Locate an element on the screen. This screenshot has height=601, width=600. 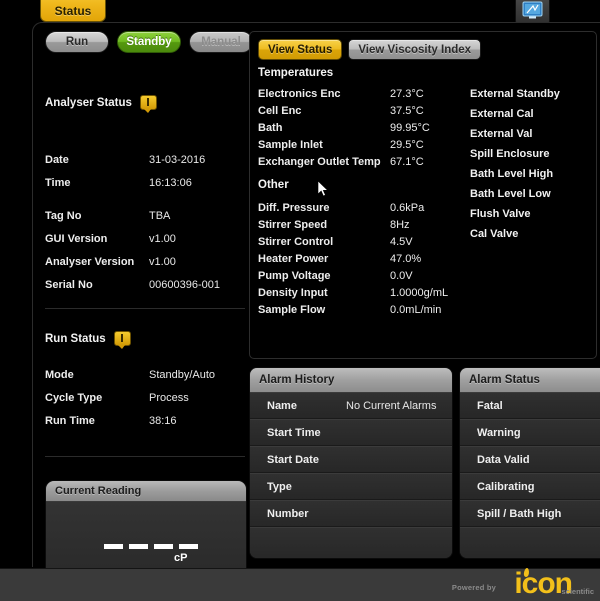
table-row: Data Valid is located at coordinates (530, 459).